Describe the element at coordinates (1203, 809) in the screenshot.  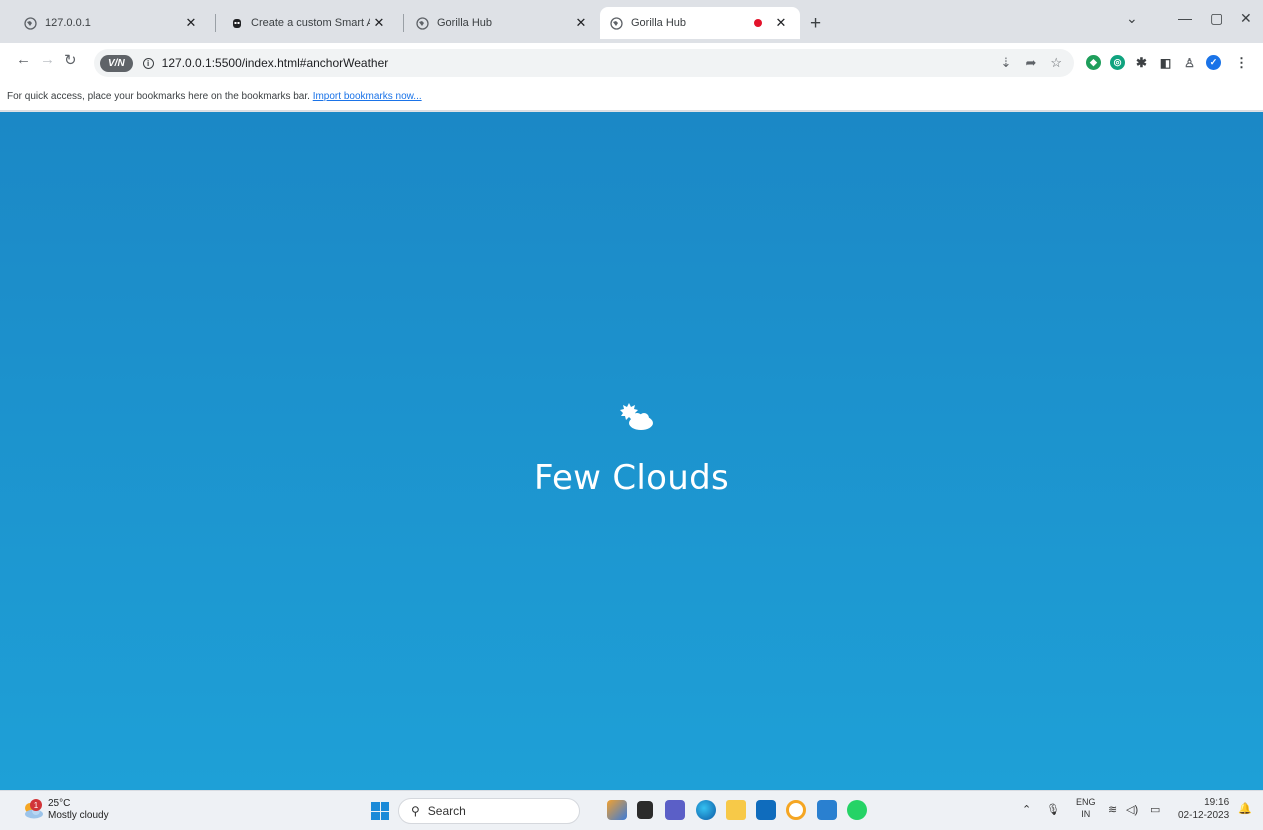
I see `system-clock: 19:16 02-12-2023` at that location.